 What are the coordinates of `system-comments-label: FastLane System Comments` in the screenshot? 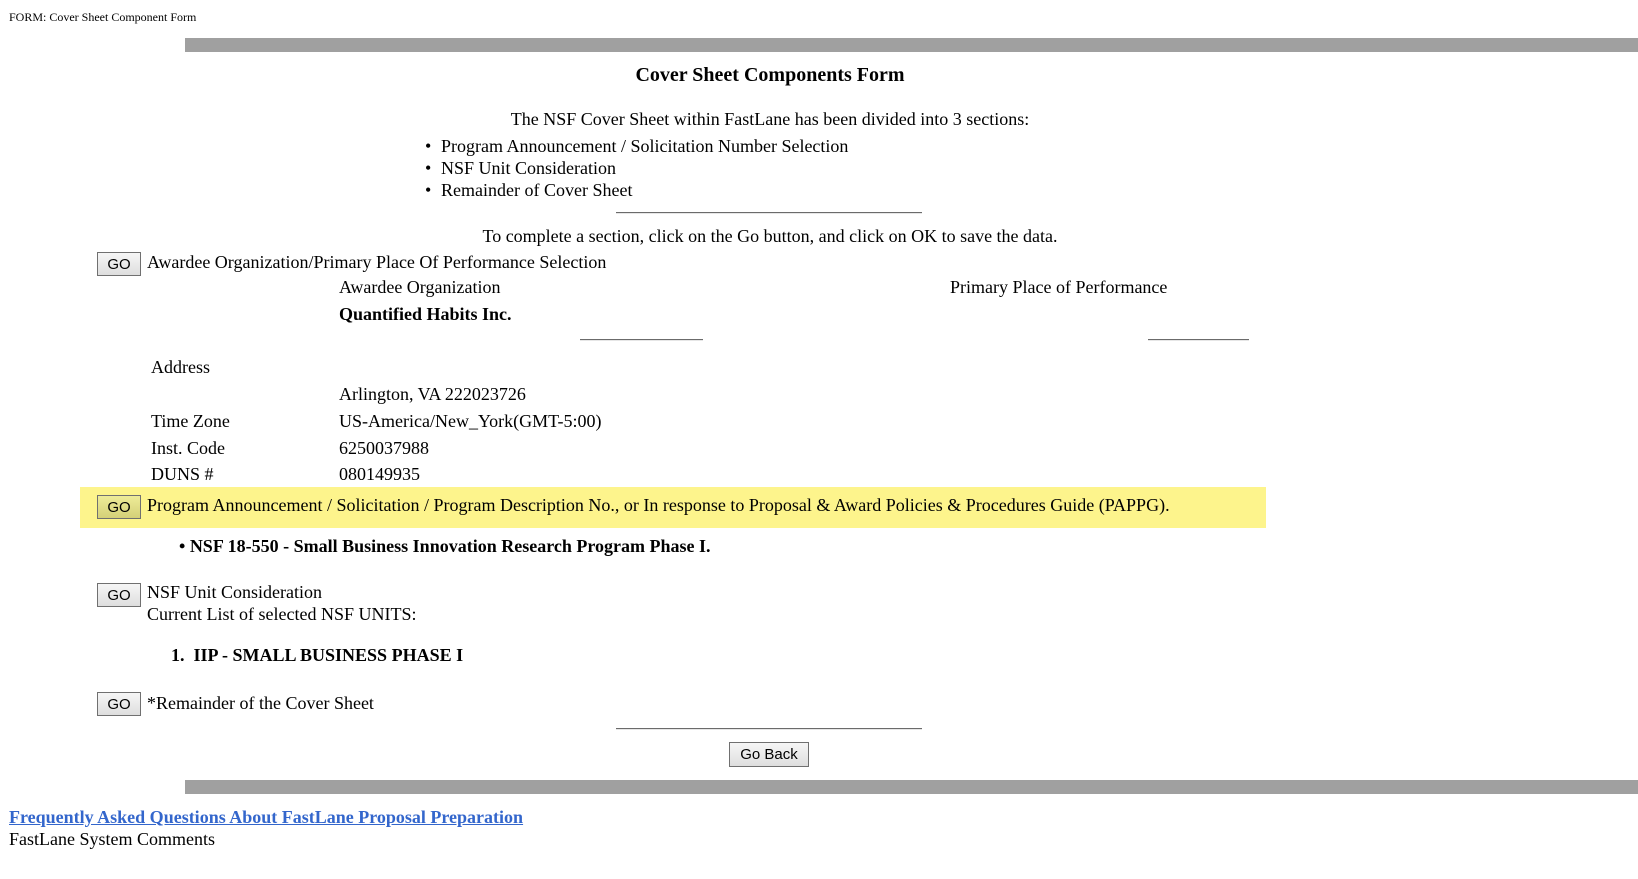 It's located at (112, 839).